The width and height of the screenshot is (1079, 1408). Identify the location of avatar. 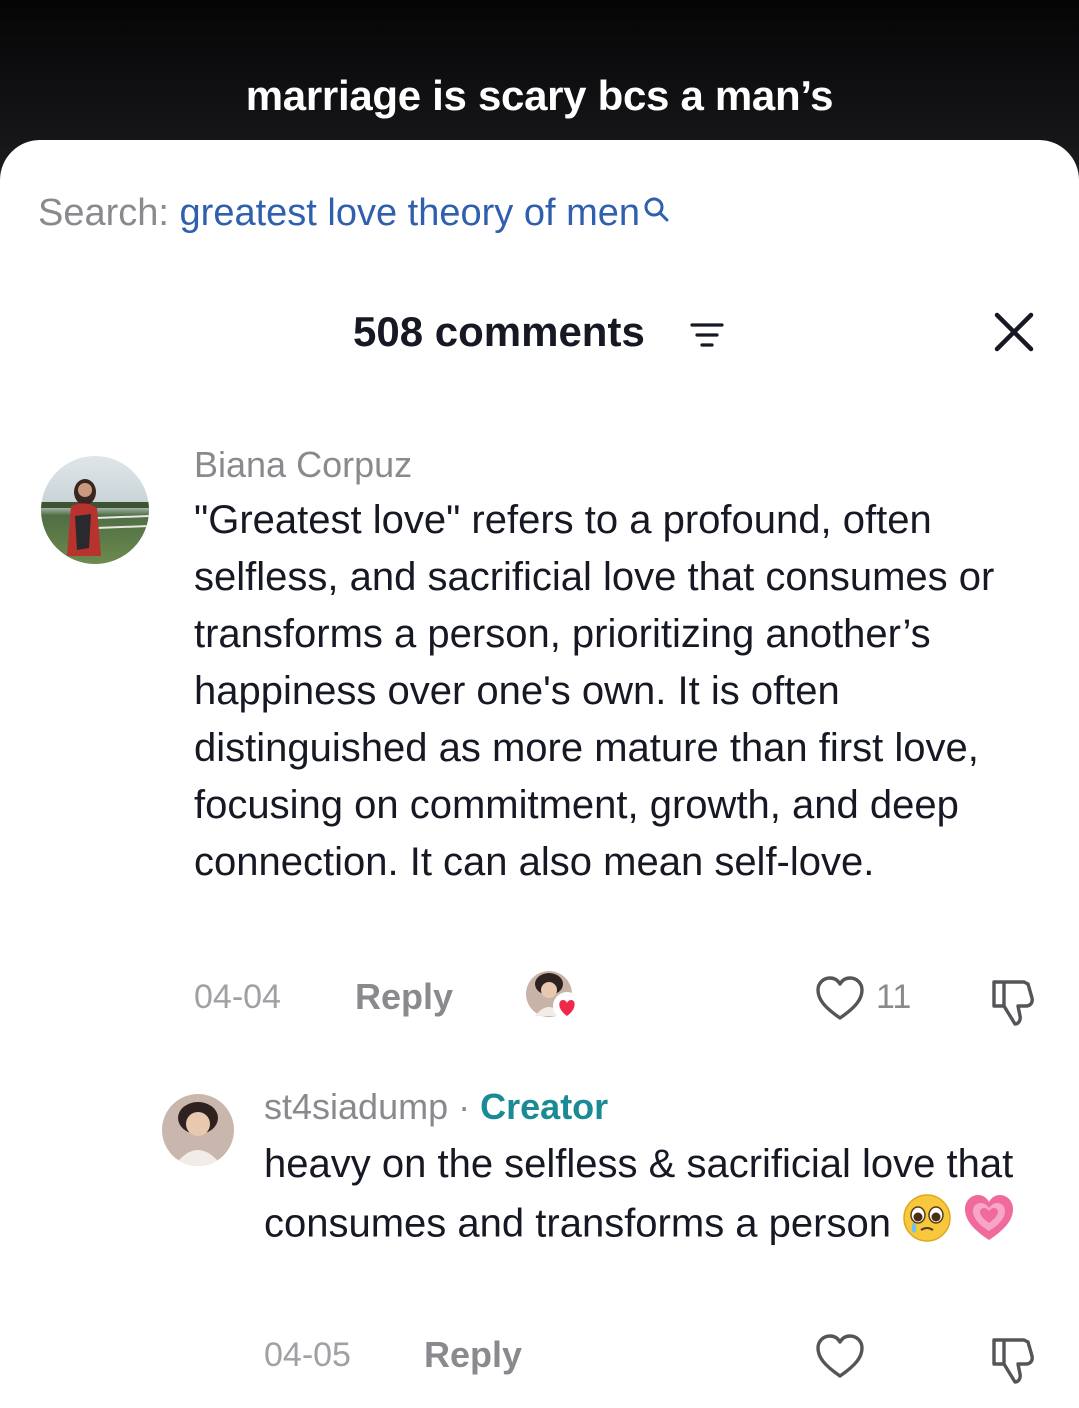
(95, 510).